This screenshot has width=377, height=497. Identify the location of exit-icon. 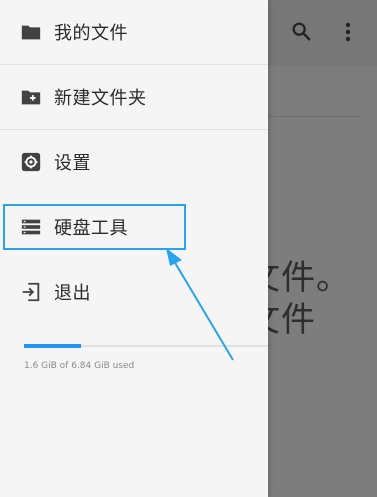
(31, 292).